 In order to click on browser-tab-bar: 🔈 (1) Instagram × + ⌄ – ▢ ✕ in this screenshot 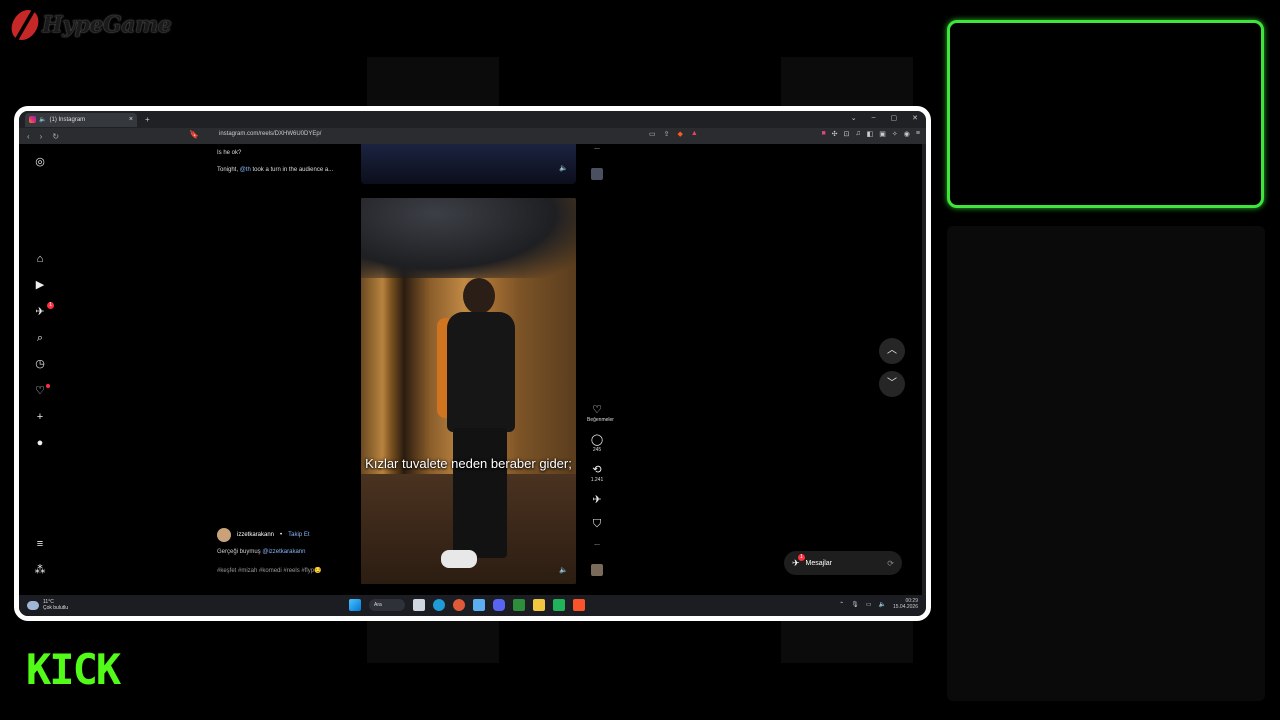, I will do `click(472, 119)`.